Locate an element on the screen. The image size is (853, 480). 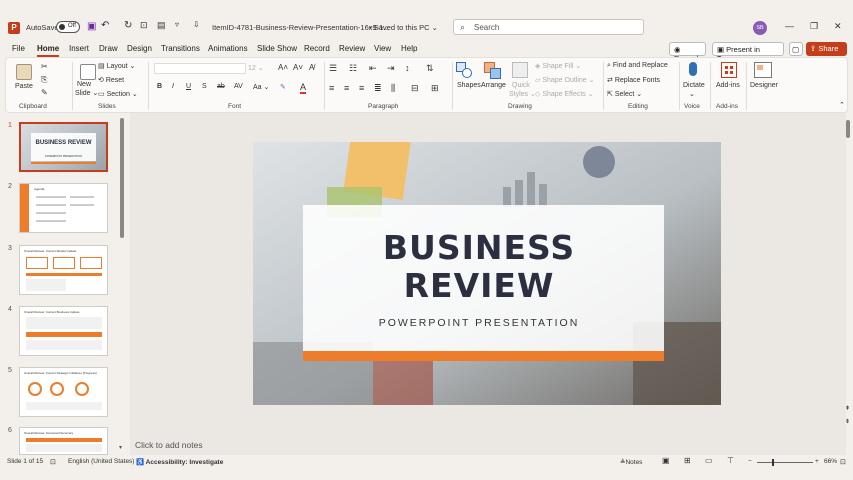
zoom-slider is located at coordinates (785, 462).